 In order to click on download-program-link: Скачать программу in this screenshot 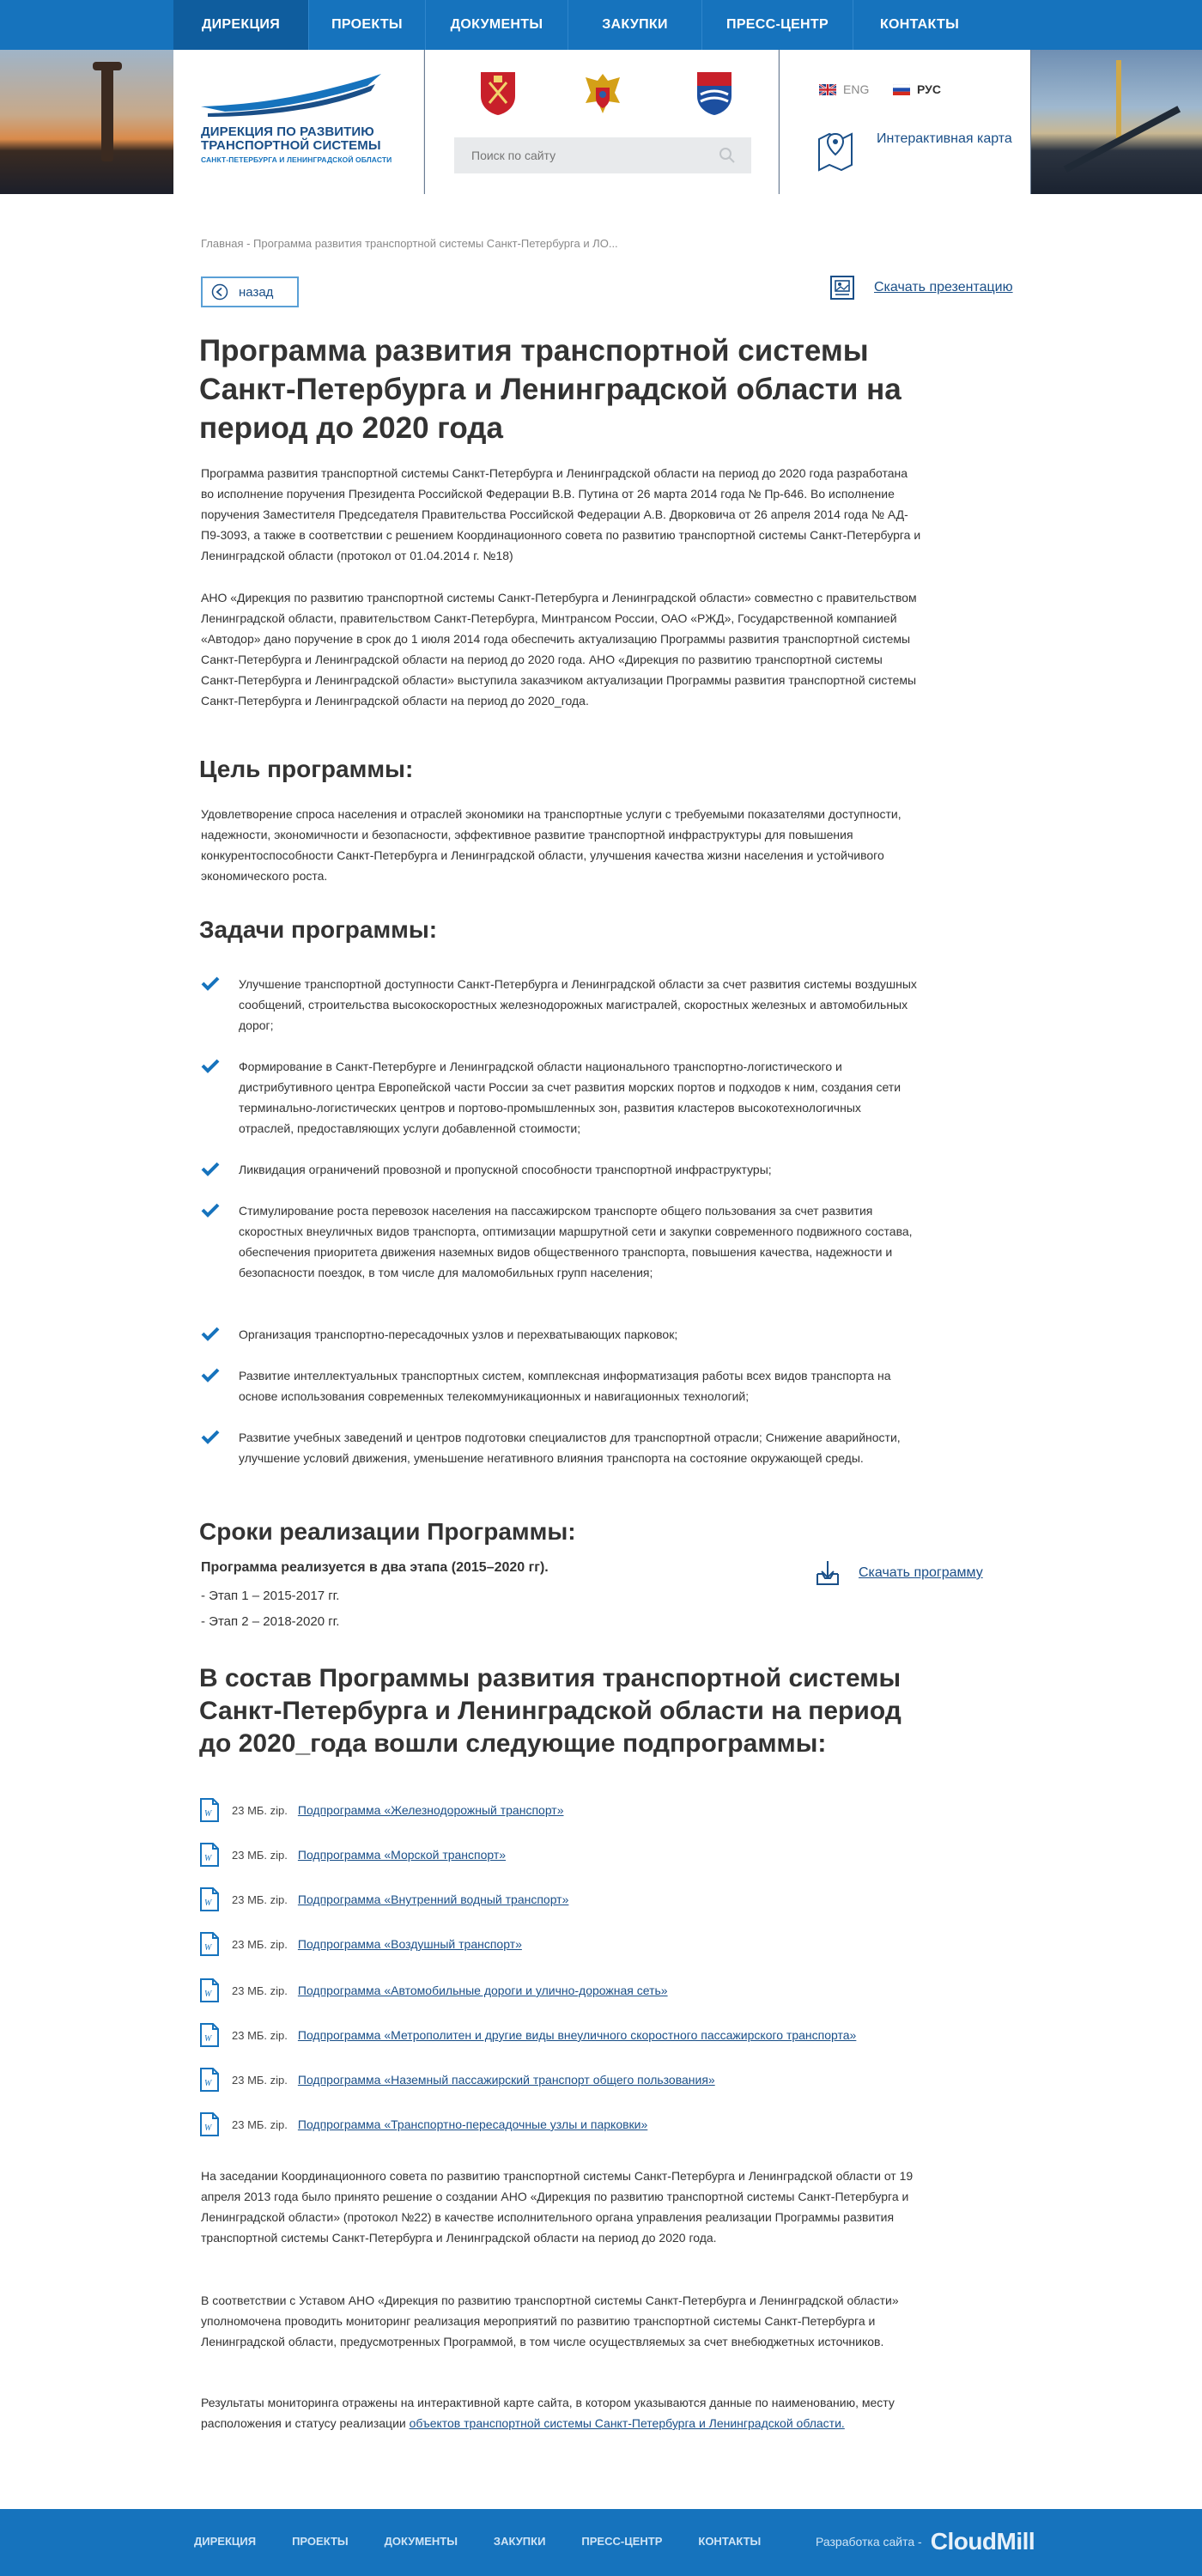, I will do `click(899, 1573)`.